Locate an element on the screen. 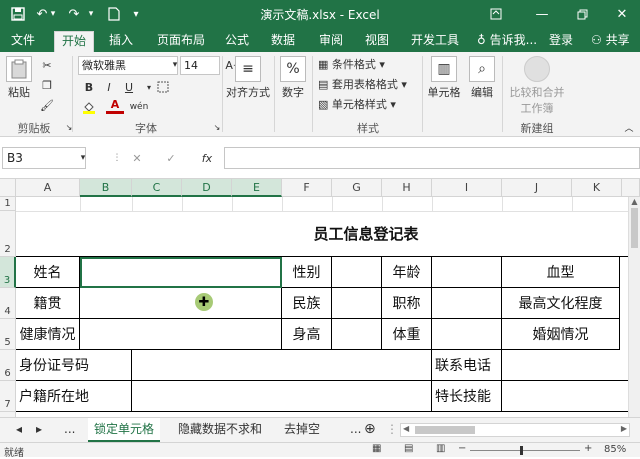 Image resolution: width=640 pixels, height=459 pixels. tab-insert: 插入 is located at coordinates (121, 41).